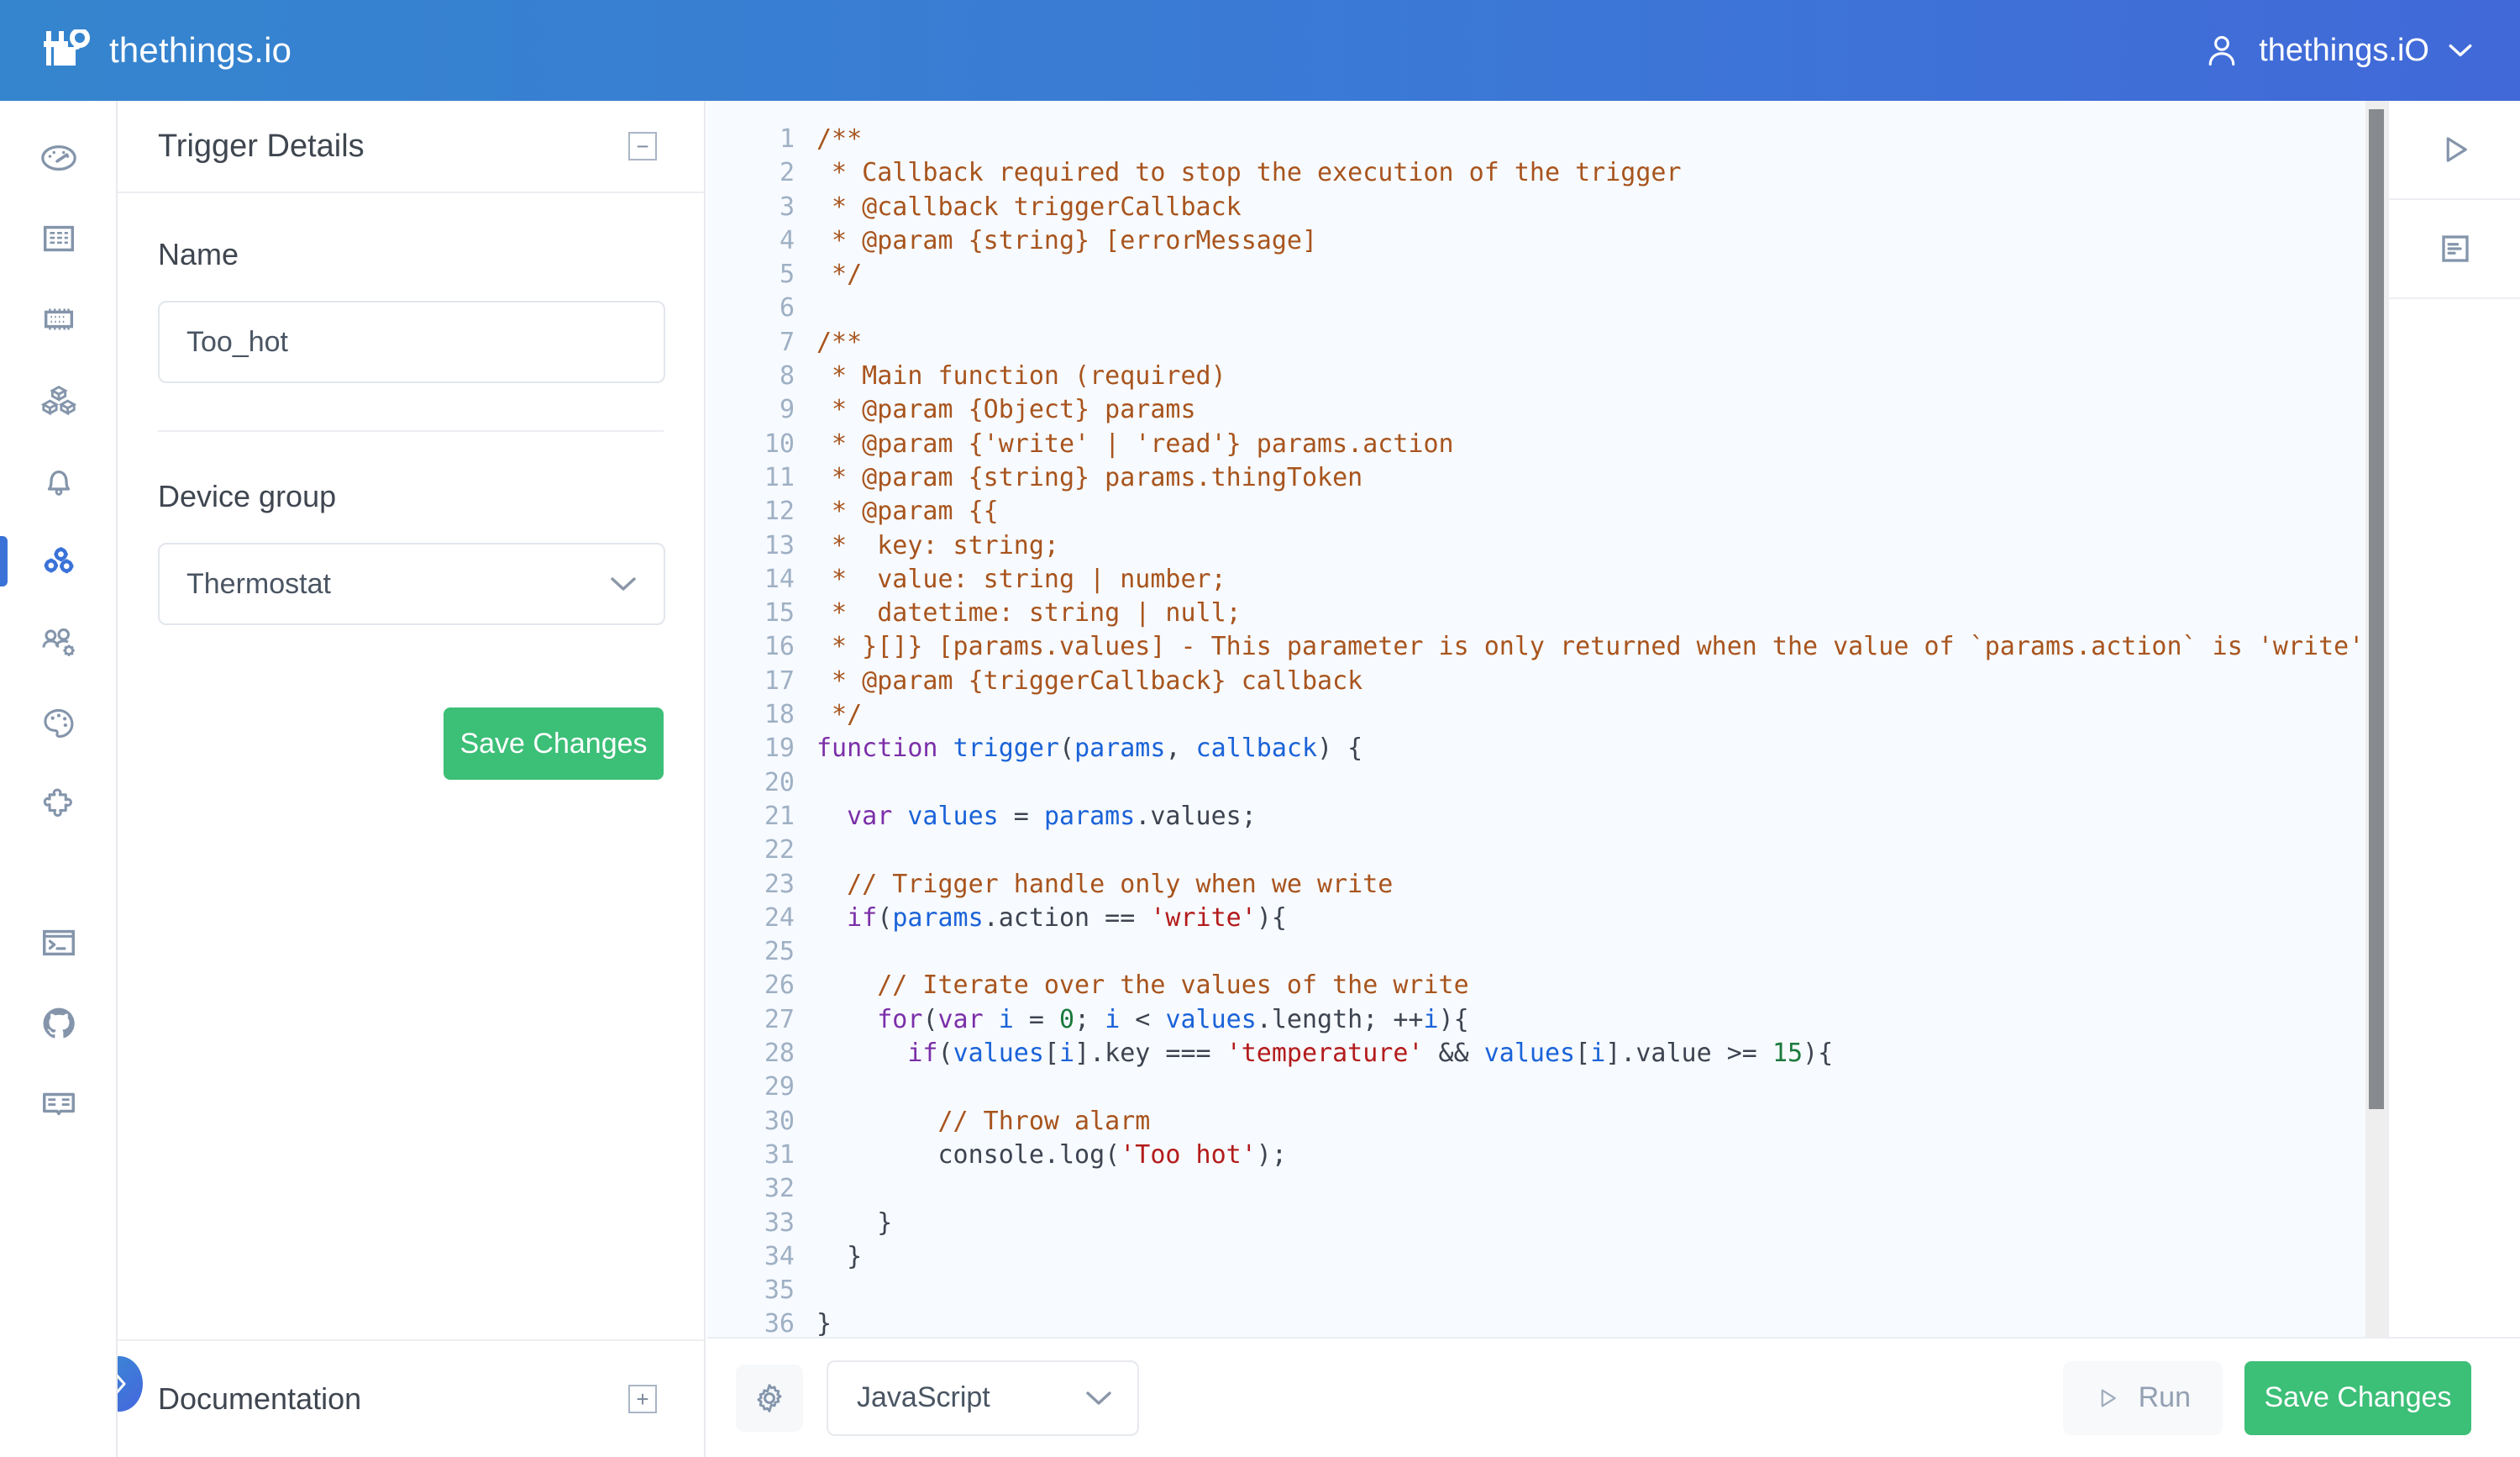 This screenshot has height=1457, width=2520. Describe the element at coordinates (59, 562) in the screenshot. I see `sidebar-item-triggers` at that location.